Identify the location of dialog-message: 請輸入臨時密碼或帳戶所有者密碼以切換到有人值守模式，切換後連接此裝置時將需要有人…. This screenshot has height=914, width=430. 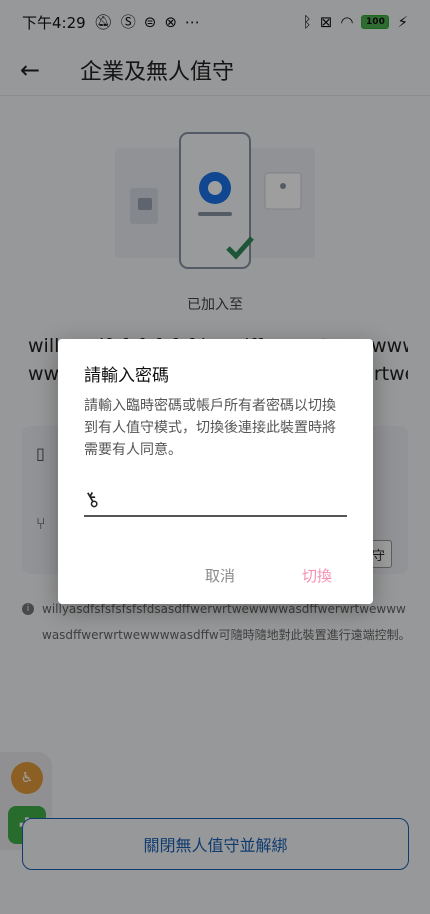
(210, 428).